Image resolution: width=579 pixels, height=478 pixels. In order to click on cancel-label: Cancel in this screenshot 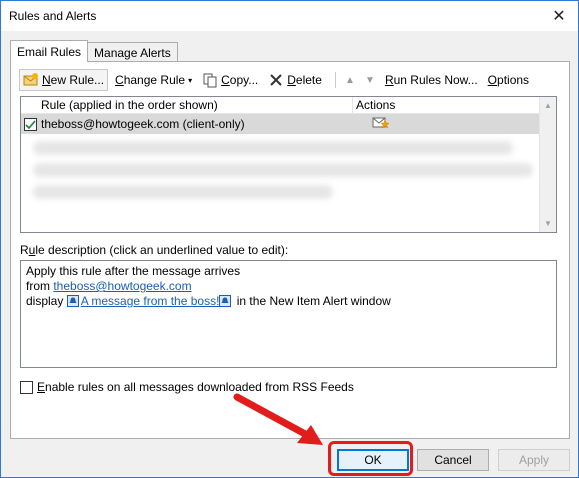, I will do `click(453, 460)`.